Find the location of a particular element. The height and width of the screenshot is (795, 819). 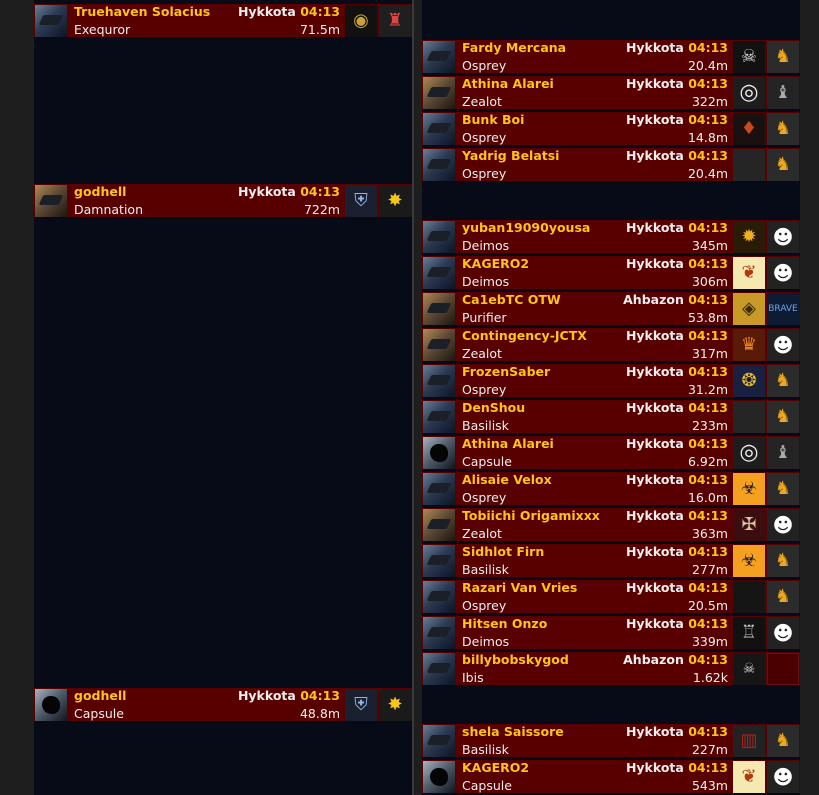

kill-row: godhell Capsule Hykkota 04:13 48.8m is located at coordinates (223, 705).